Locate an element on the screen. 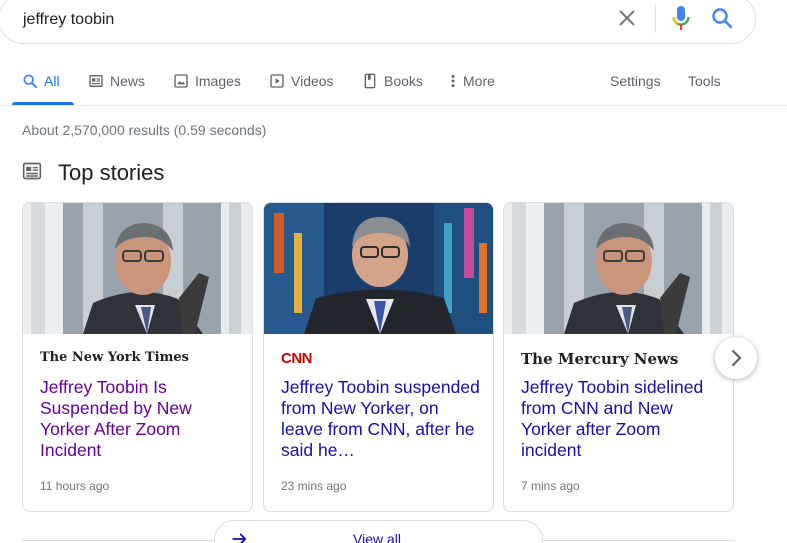 The image size is (787, 543). tools-link: Tools is located at coordinates (704, 89).